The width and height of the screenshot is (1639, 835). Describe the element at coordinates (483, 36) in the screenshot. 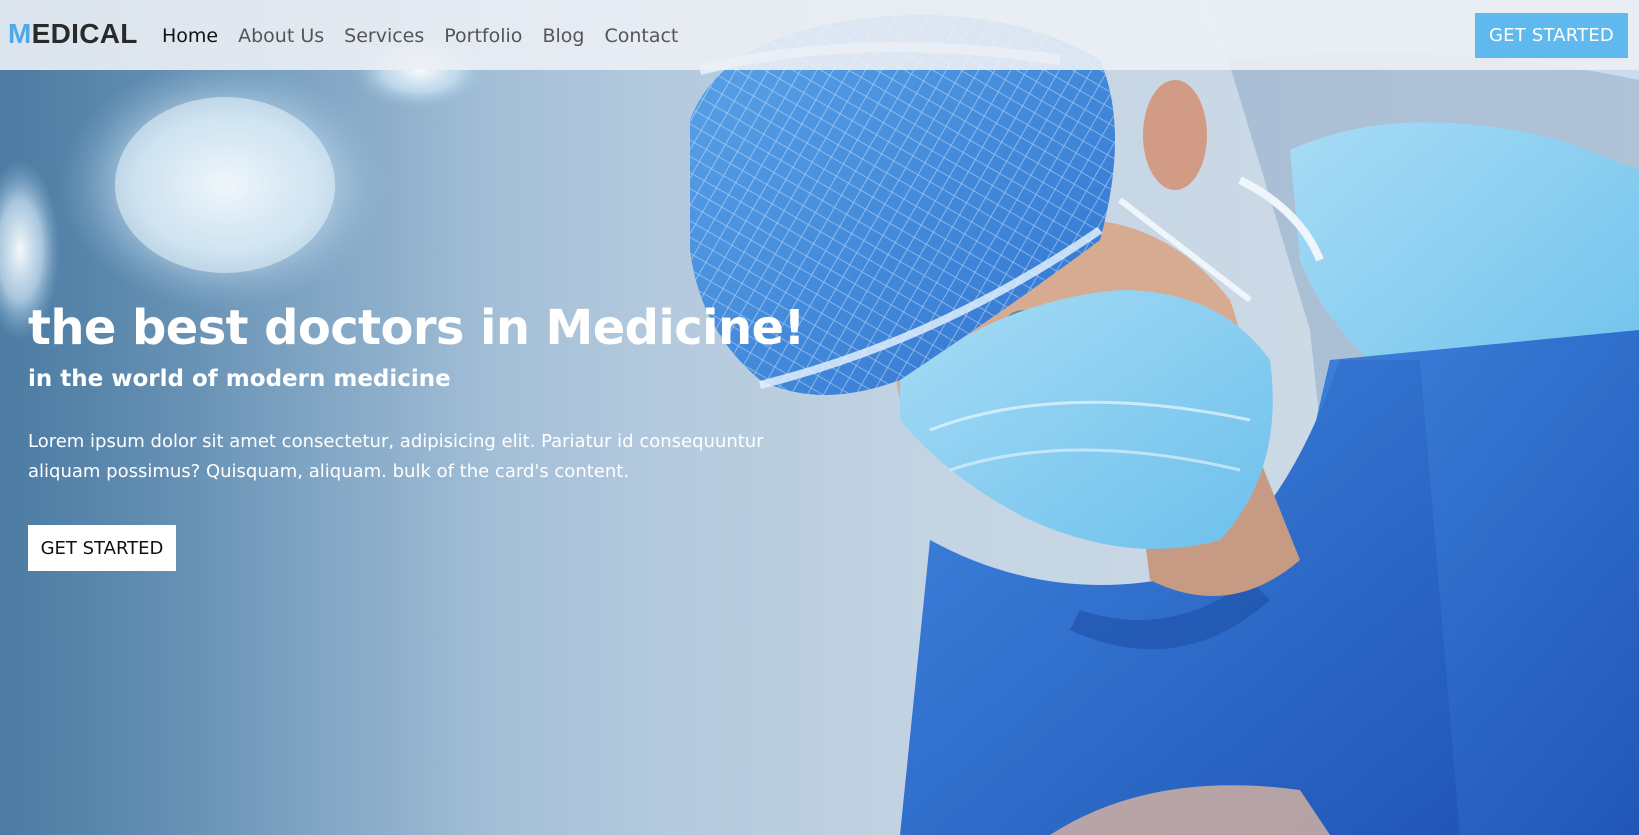

I see `nav-portfolio-link: Portfolio` at that location.